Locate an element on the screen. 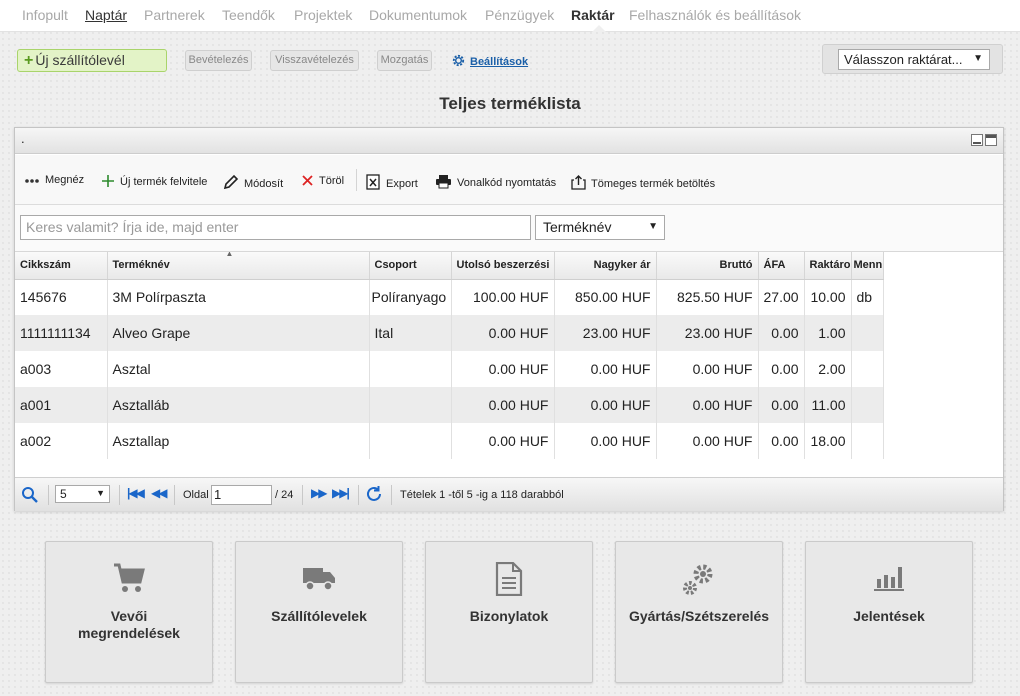 This screenshot has height=696, width=1020. tile-label-line: Bizonylatok is located at coordinates (509, 616).